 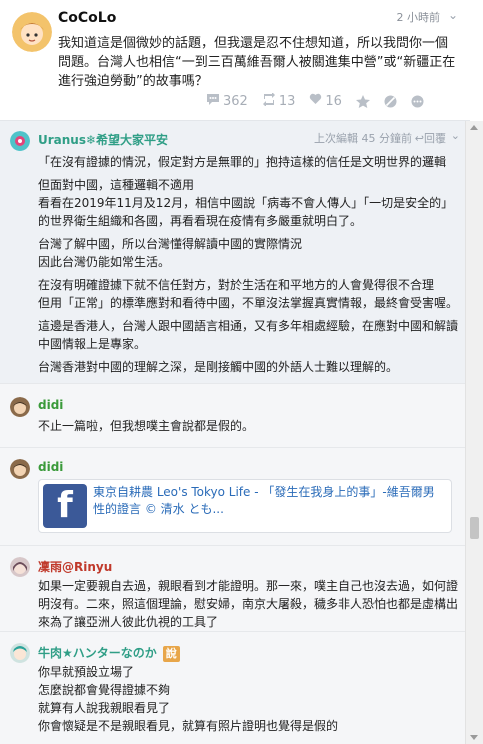 What do you see at coordinates (65, 506) in the screenshot?
I see `facebook-icon: f` at bounding box center [65, 506].